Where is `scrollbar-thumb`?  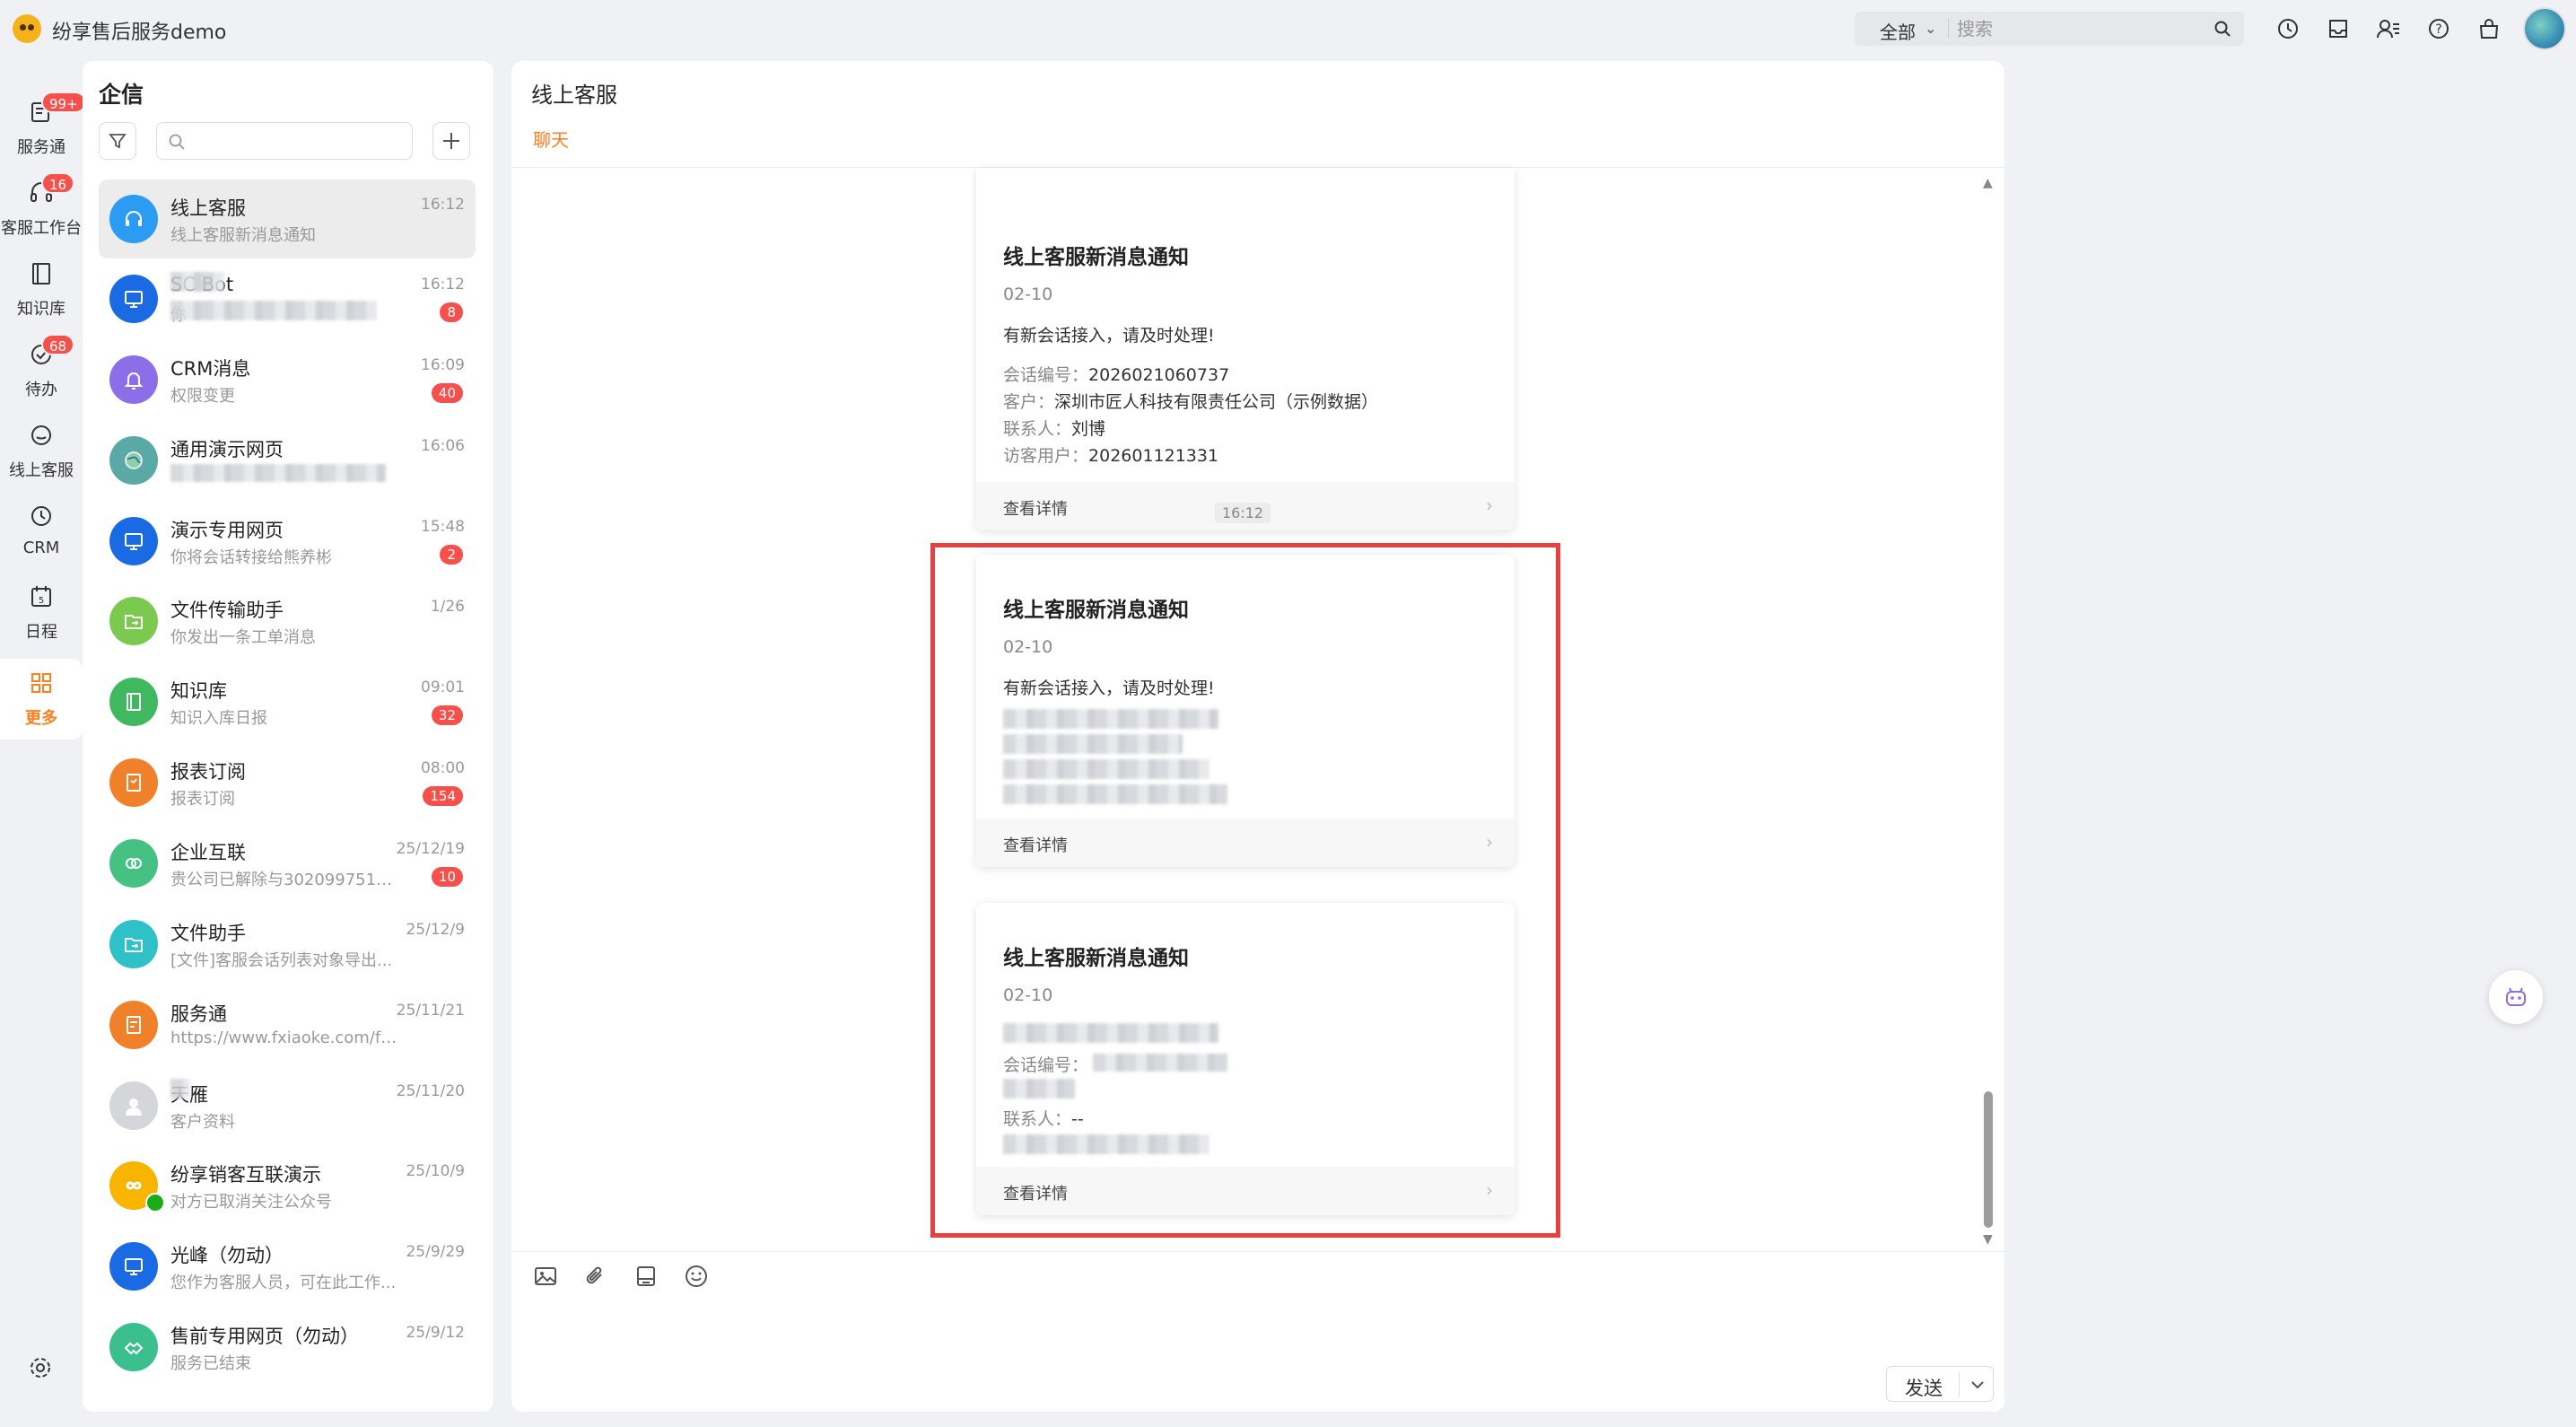 scrollbar-thumb is located at coordinates (1989, 1159).